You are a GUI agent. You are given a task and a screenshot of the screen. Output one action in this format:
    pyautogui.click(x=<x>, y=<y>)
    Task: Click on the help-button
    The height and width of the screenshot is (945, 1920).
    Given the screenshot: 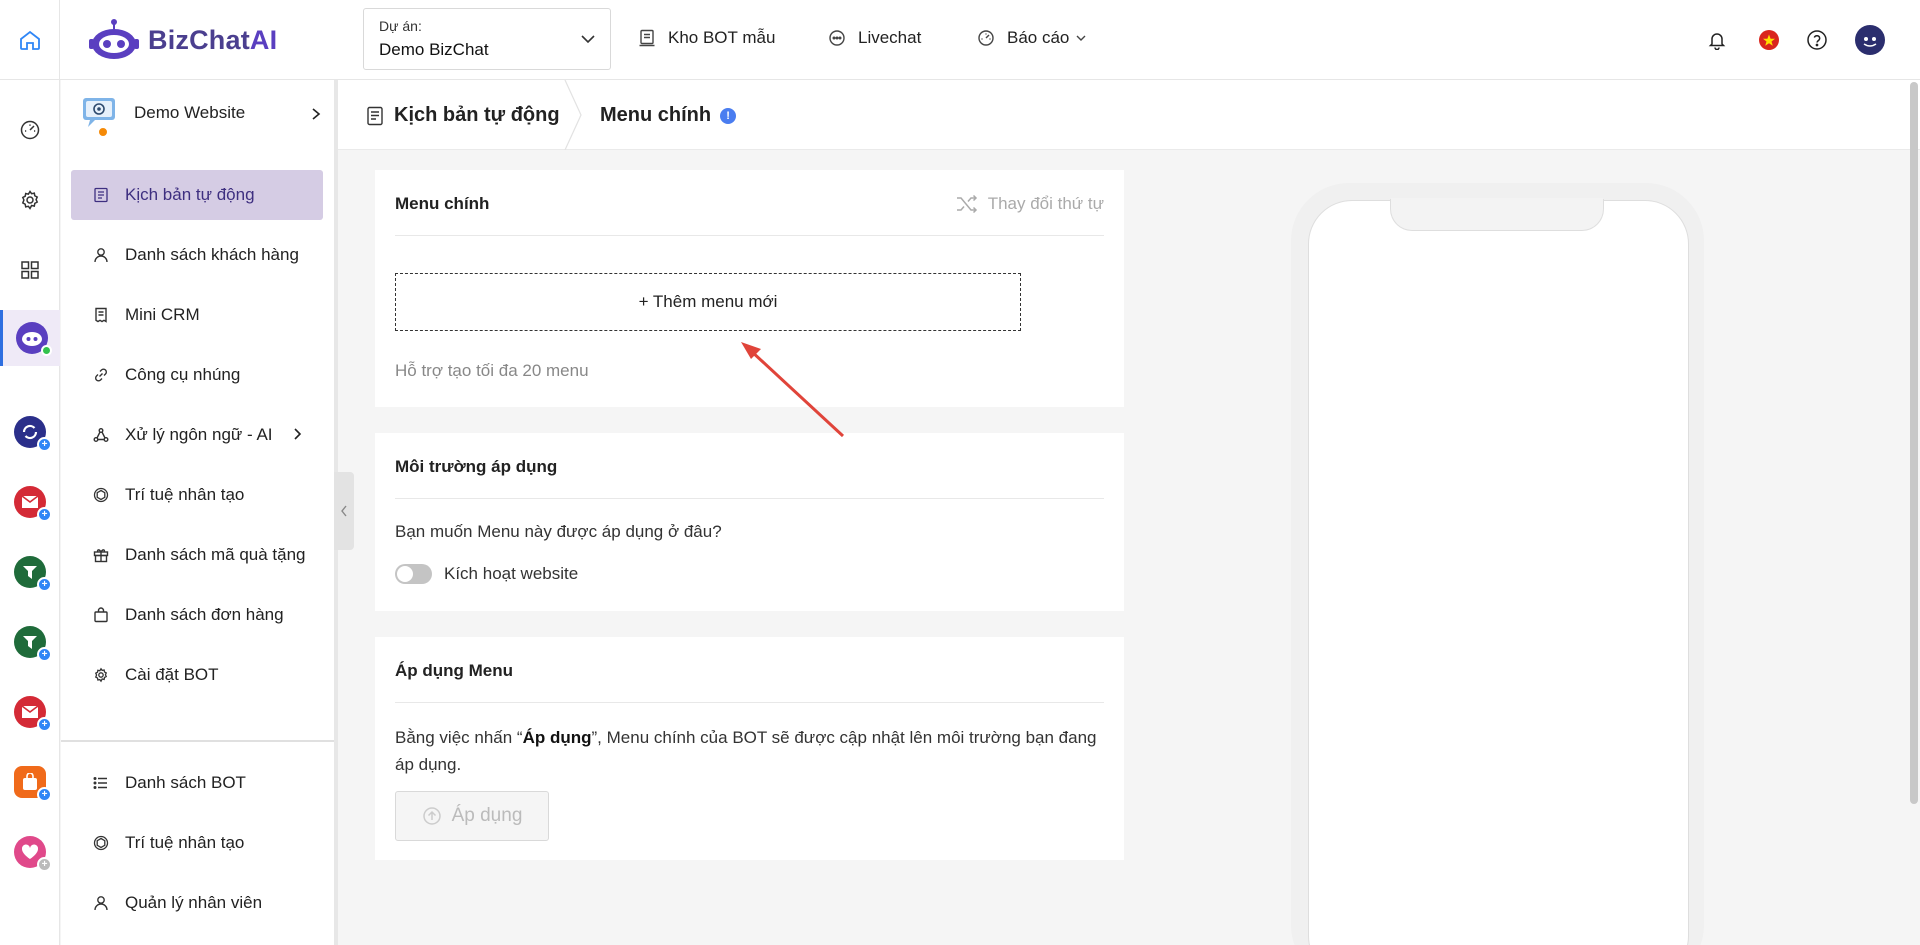 What is the action you would take?
    pyautogui.click(x=1817, y=40)
    